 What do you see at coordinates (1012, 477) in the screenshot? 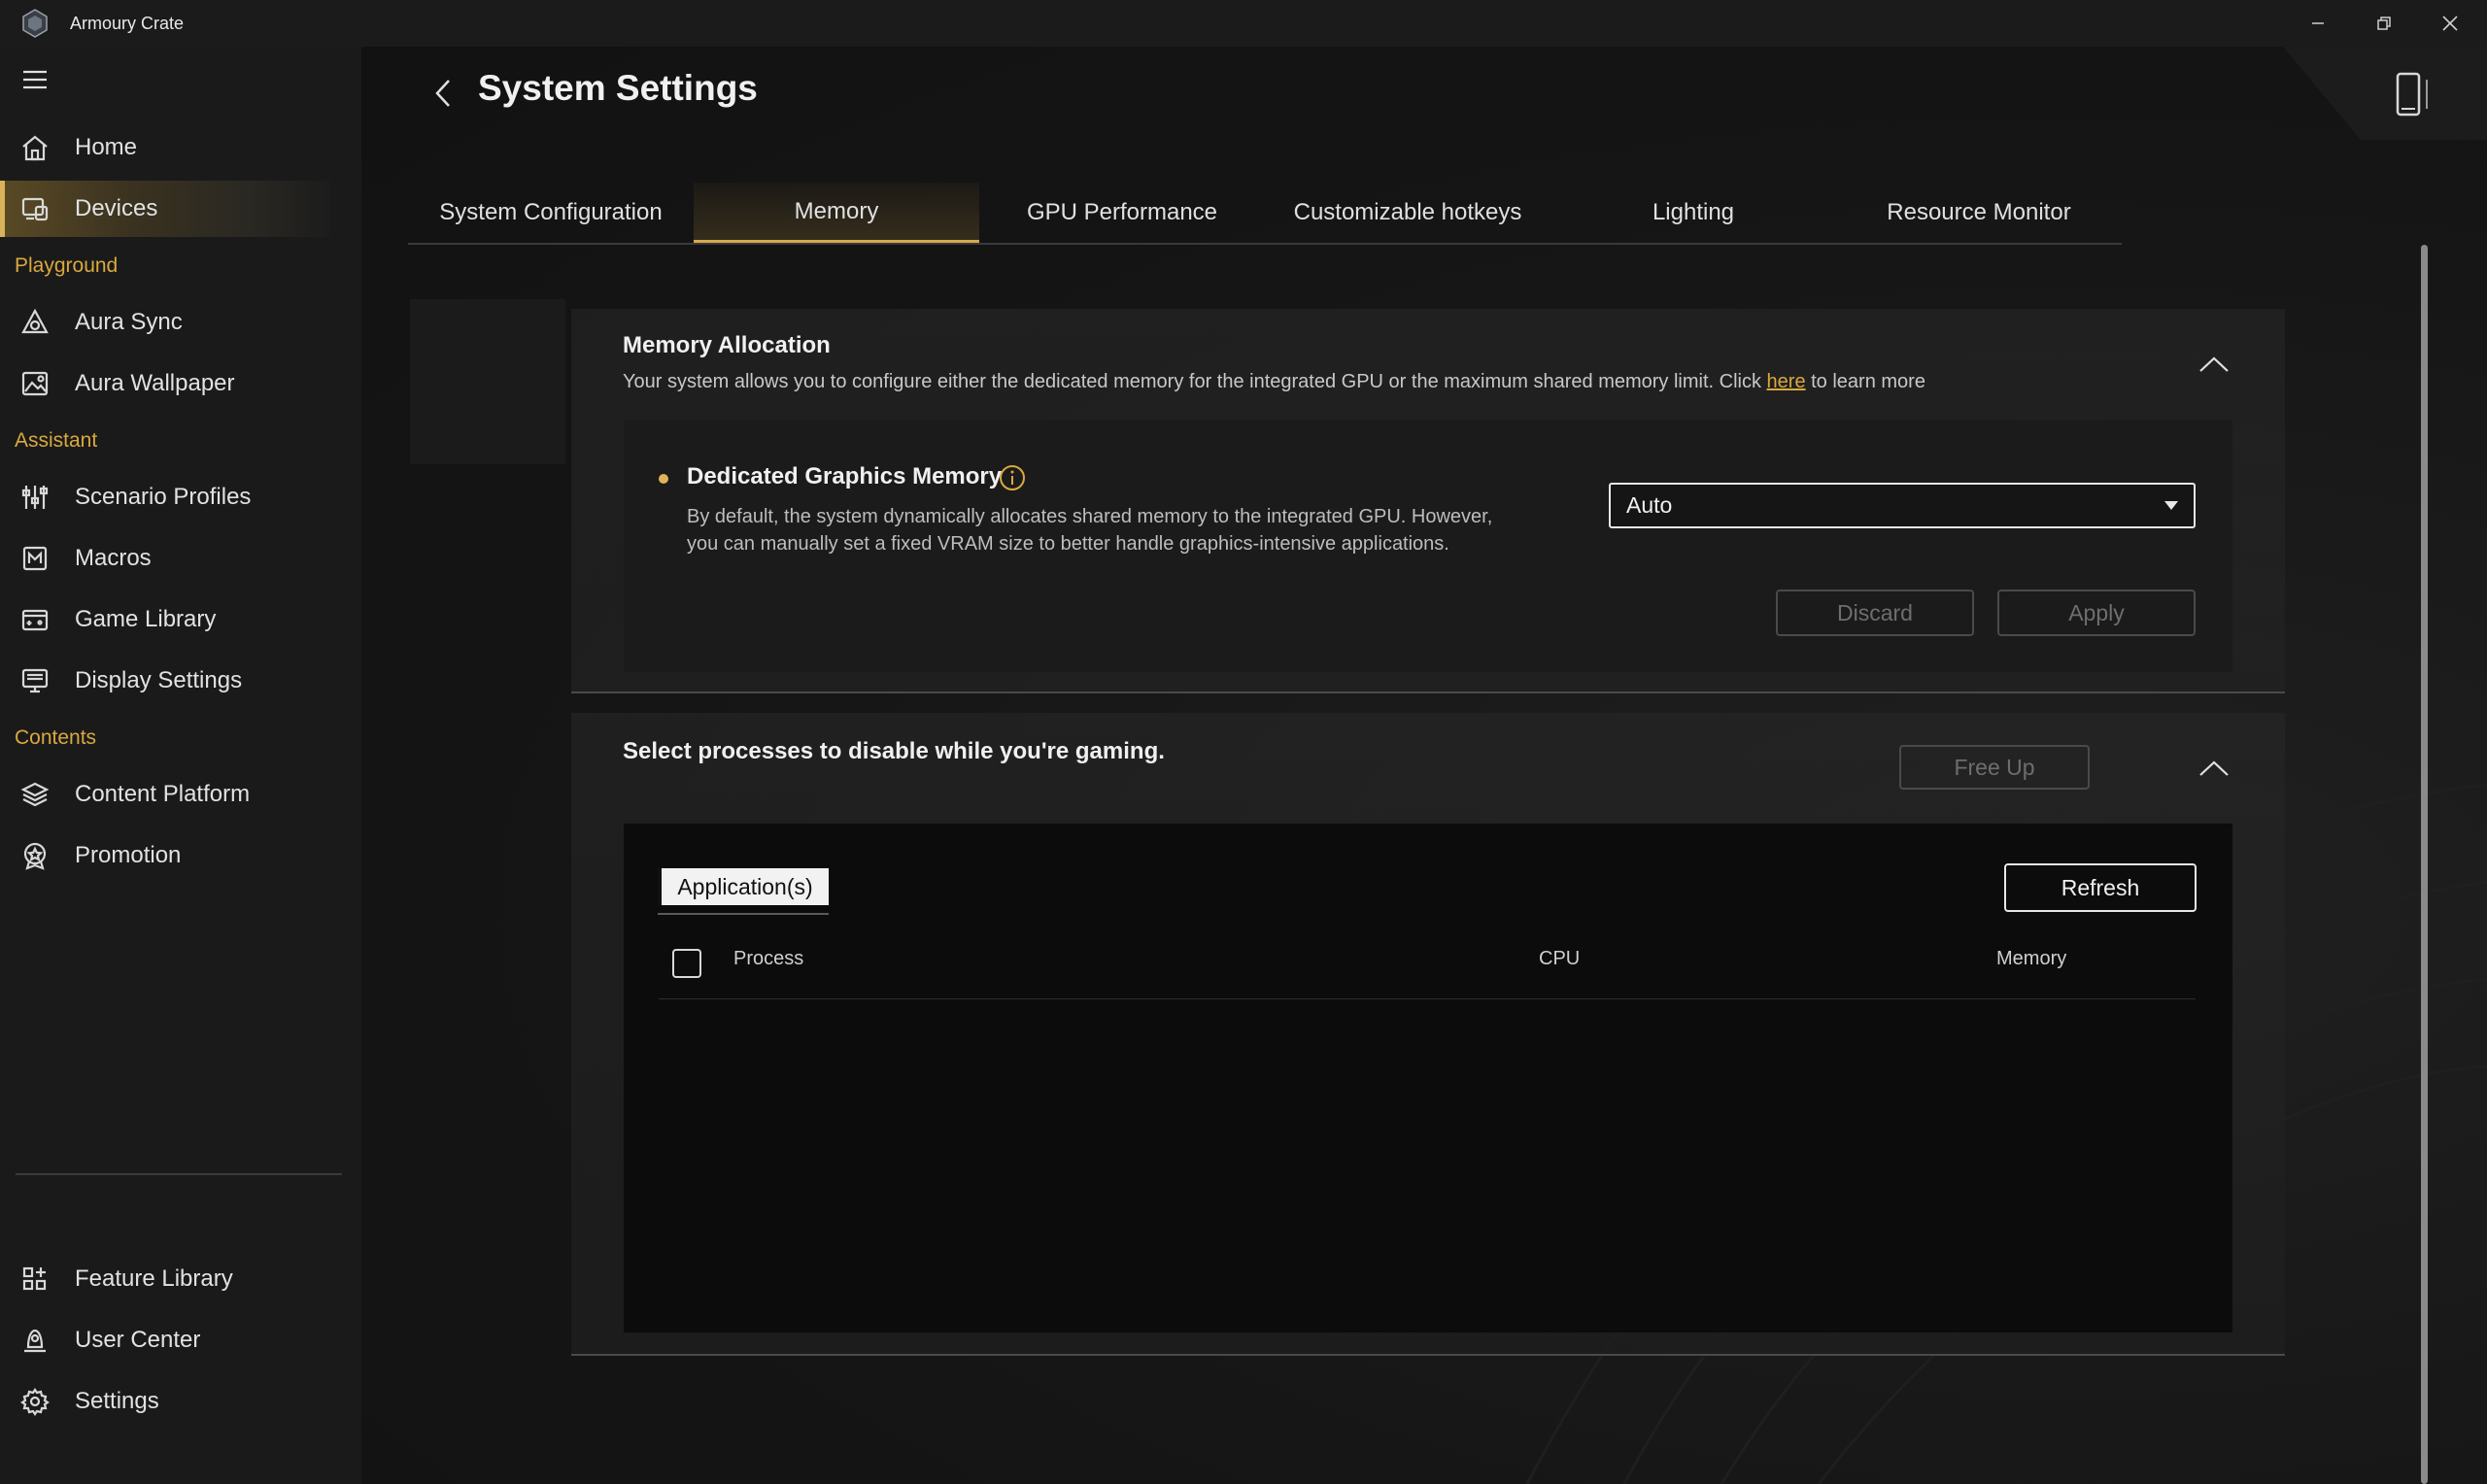
I see `info-icon` at bounding box center [1012, 477].